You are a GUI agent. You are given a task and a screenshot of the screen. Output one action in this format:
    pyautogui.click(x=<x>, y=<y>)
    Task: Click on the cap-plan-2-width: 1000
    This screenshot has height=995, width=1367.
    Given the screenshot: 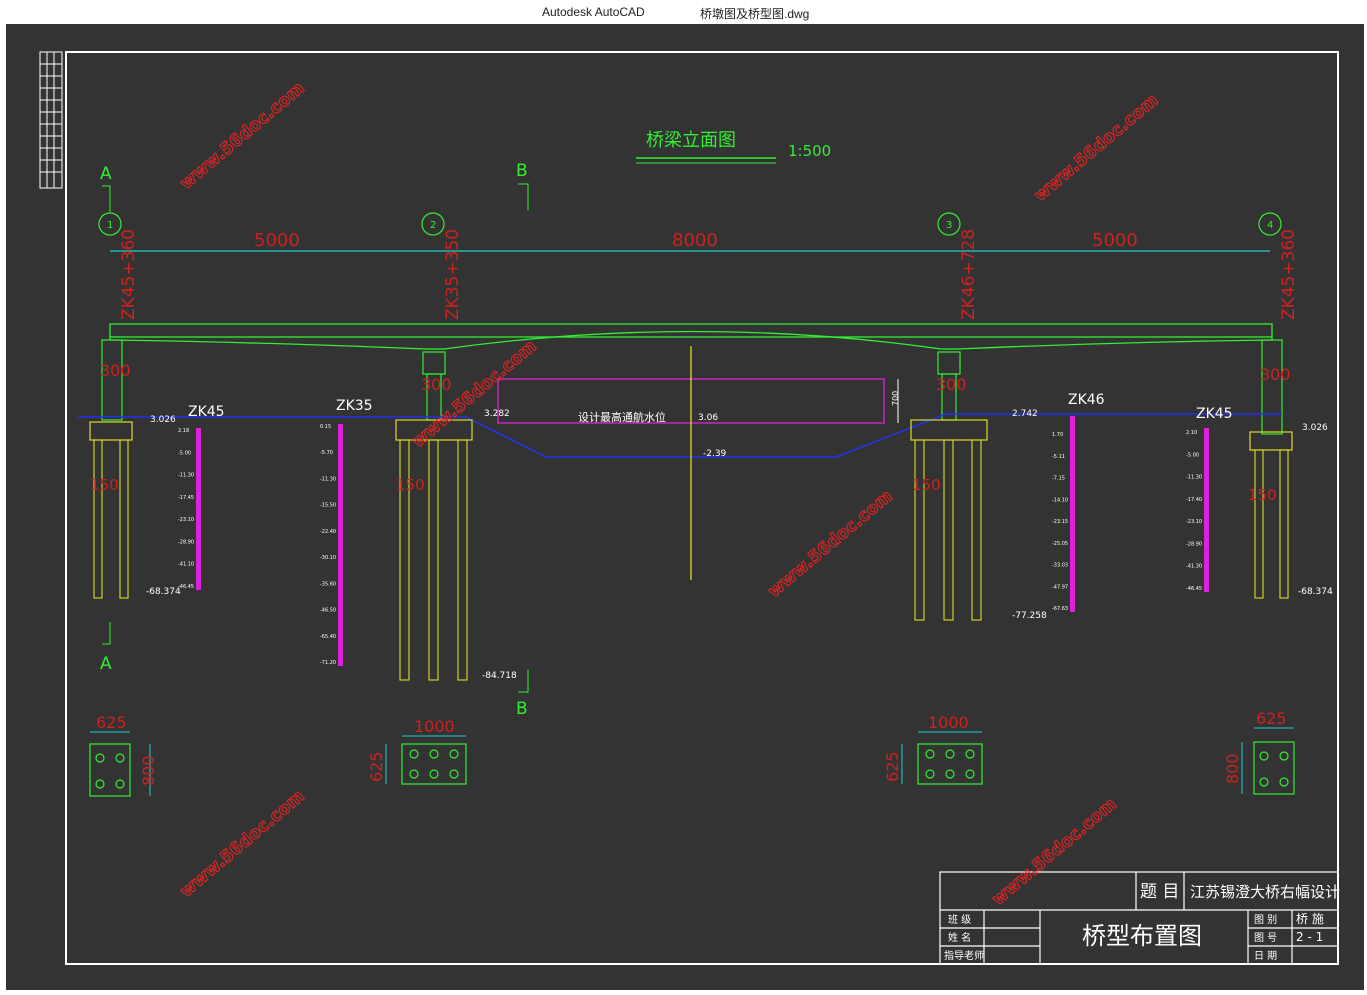 What is the action you would take?
    pyautogui.click(x=434, y=726)
    